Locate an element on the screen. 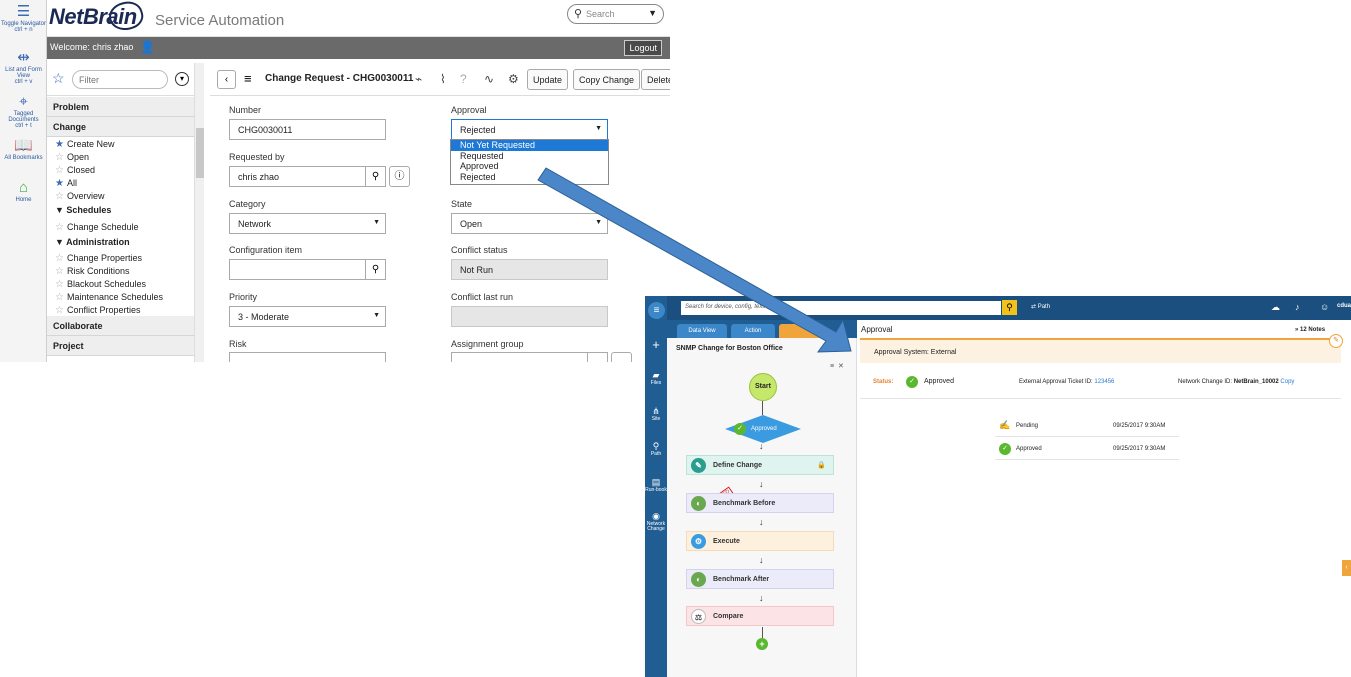 The height and width of the screenshot is (677, 1351). notes-link: » 12 Notes is located at coordinates (1310, 330).